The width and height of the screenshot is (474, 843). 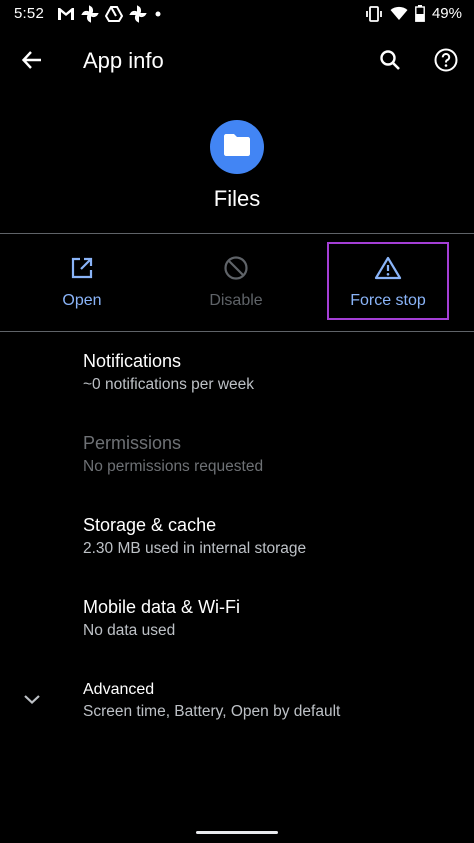 I want to click on list-item-title: Permissions, so click(x=132, y=443).